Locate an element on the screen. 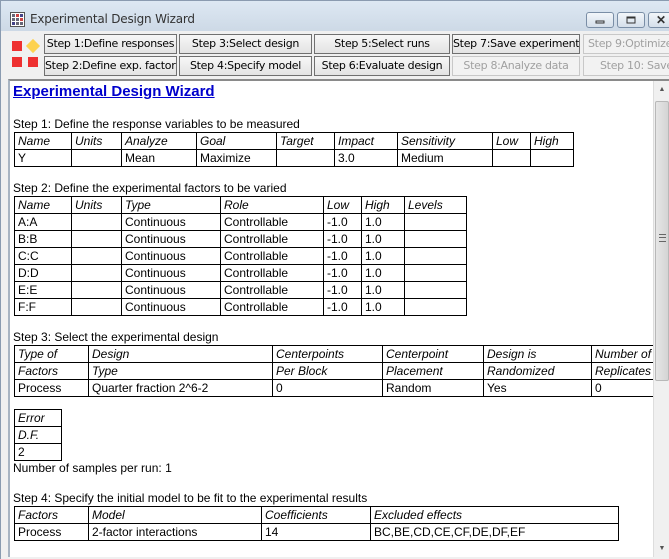  step8-analyze-data-button: Step 8:Analyze data is located at coordinates (516, 66).